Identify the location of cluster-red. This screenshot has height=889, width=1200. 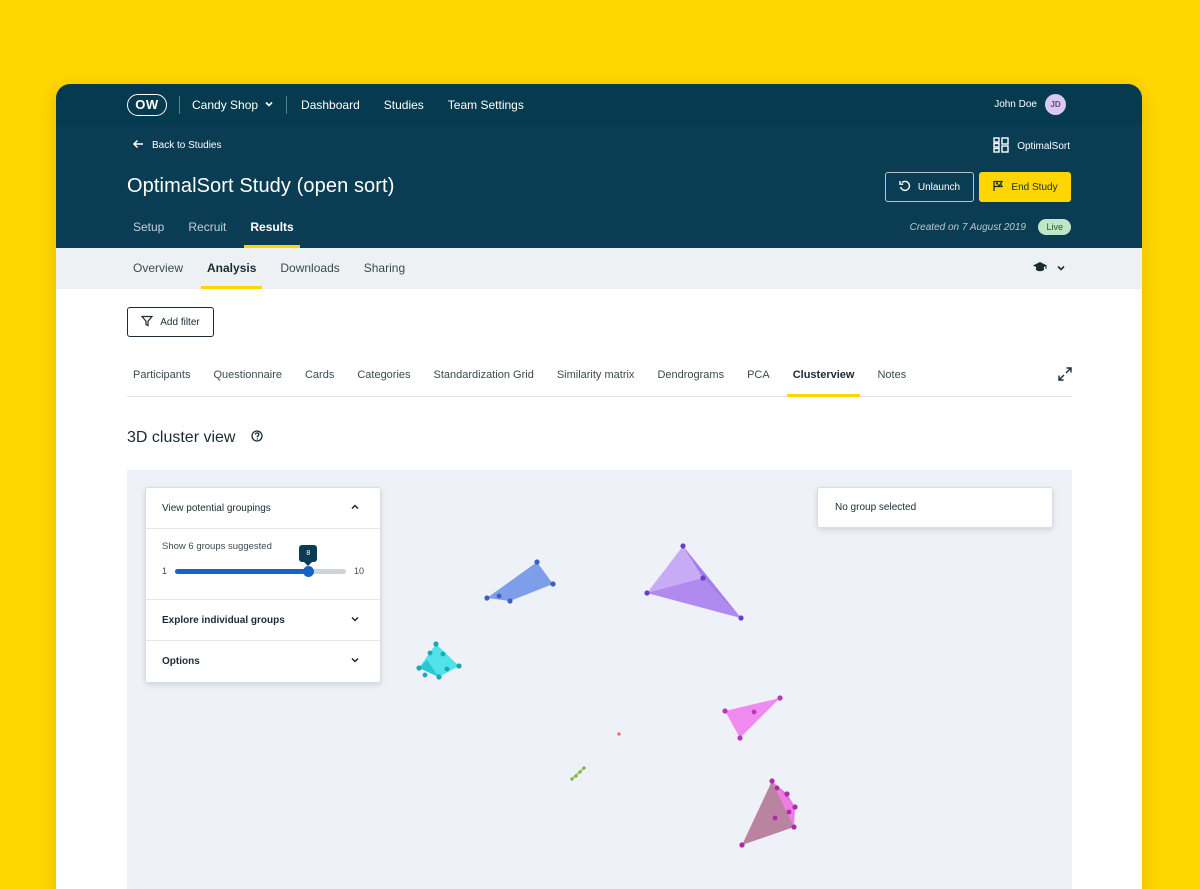
(619, 734).